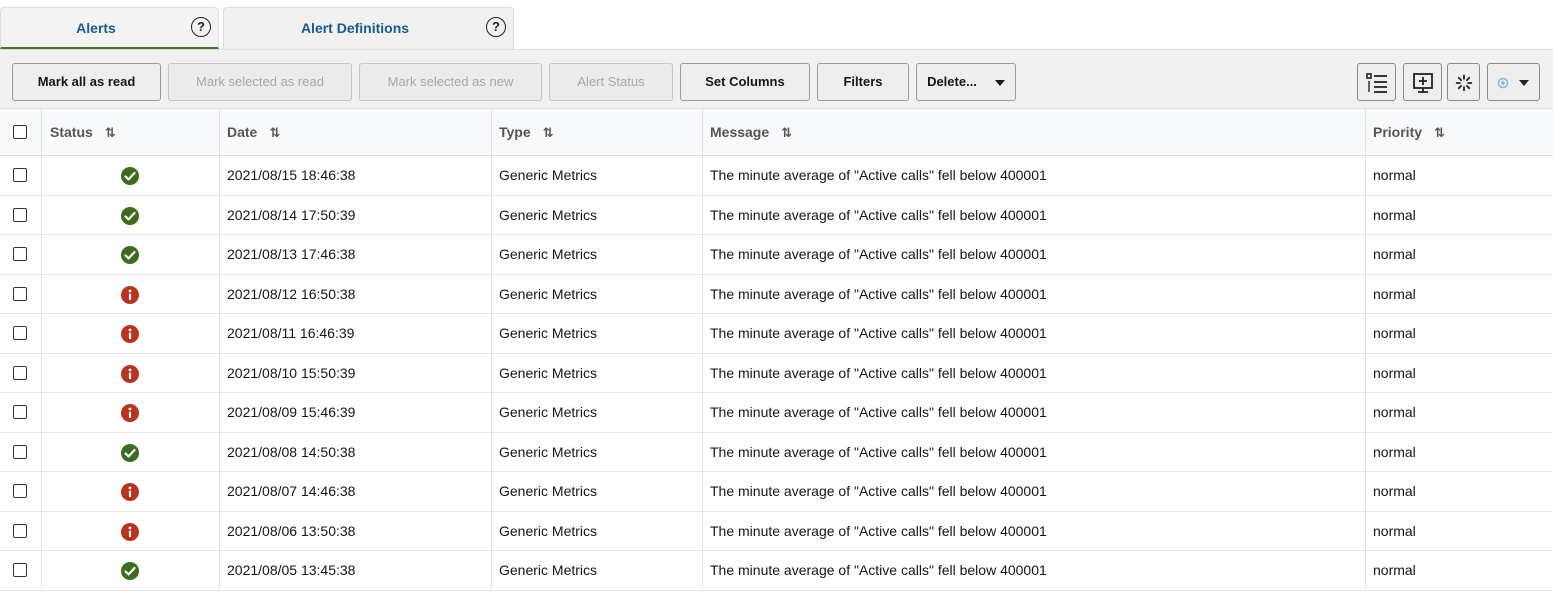 Image resolution: width=1560 pixels, height=600 pixels. I want to click on tab-alert-definitions-label: Alert Definitions, so click(355, 28).